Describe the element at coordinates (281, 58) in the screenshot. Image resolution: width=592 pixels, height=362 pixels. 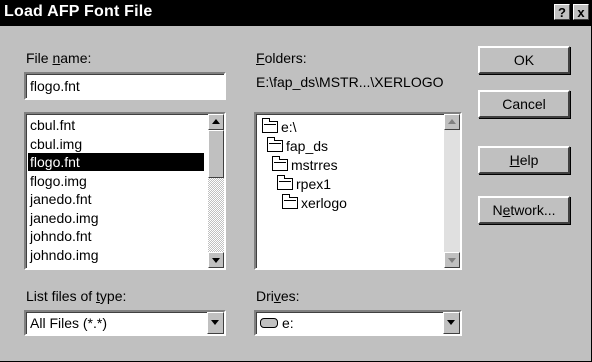
I see `folders-label: Folders:` at that location.